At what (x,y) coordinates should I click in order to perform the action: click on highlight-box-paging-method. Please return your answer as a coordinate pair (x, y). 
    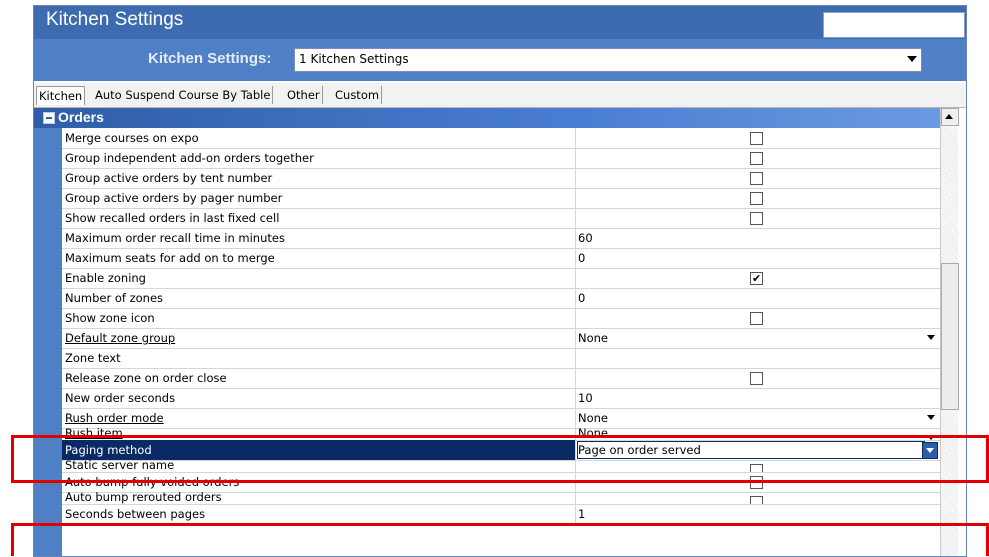
    Looking at the image, I should click on (500, 459).